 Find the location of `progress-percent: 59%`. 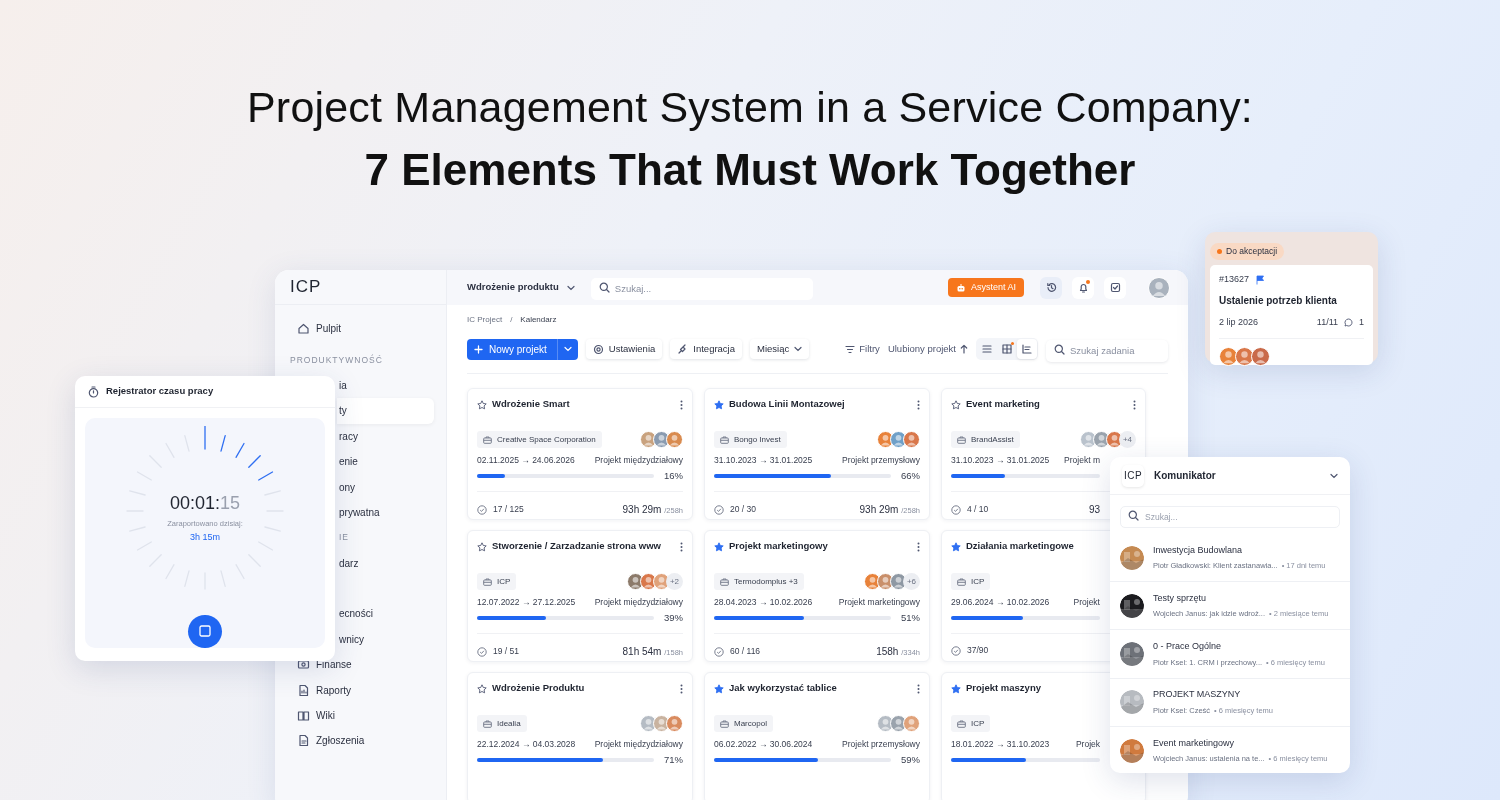

progress-percent: 59% is located at coordinates (910, 760).